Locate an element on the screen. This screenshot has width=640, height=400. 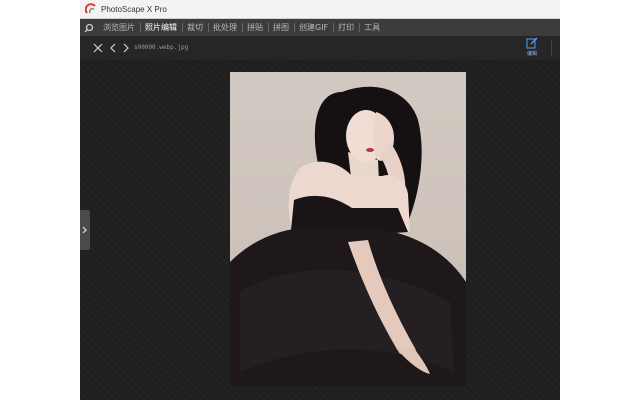
tab-crop: 裁切 is located at coordinates (195, 27).